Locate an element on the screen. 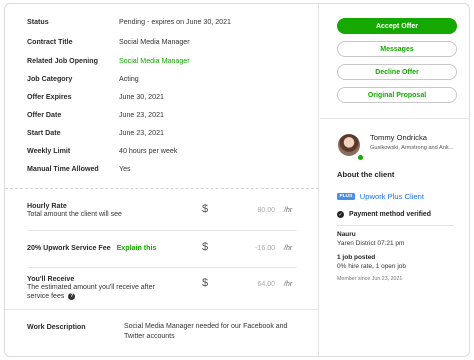 This screenshot has height=360, width=474. plus-client-row: PLUS Upwork Plus Client is located at coordinates (380, 196).